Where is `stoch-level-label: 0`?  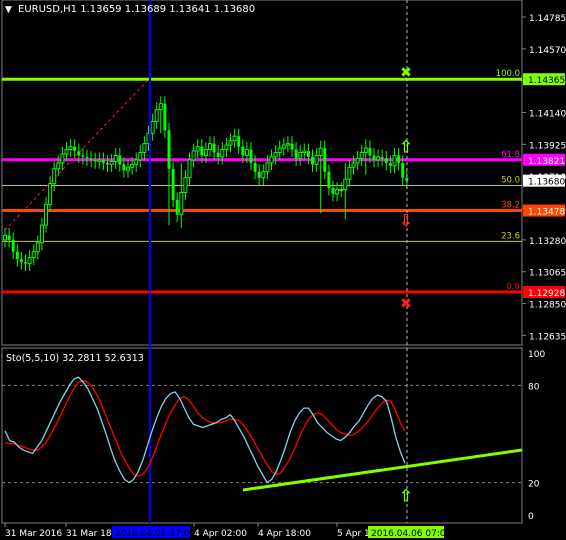 stoch-level-label: 0 is located at coordinates (531, 517).